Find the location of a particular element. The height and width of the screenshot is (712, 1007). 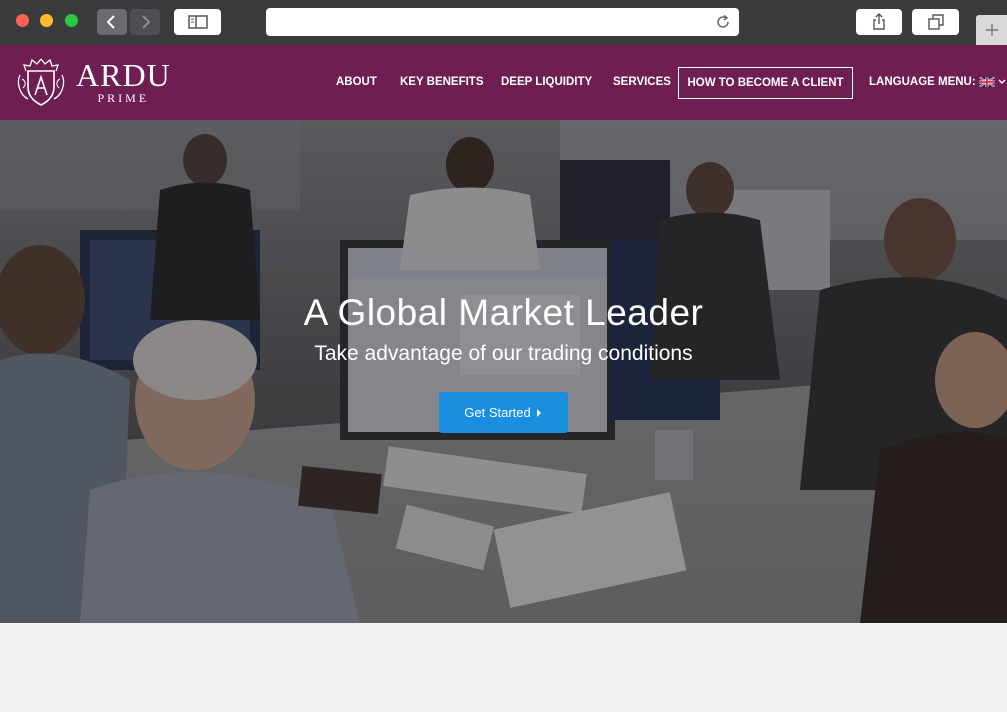

language-menu: LANGUAGE MENU: is located at coordinates (937, 82).